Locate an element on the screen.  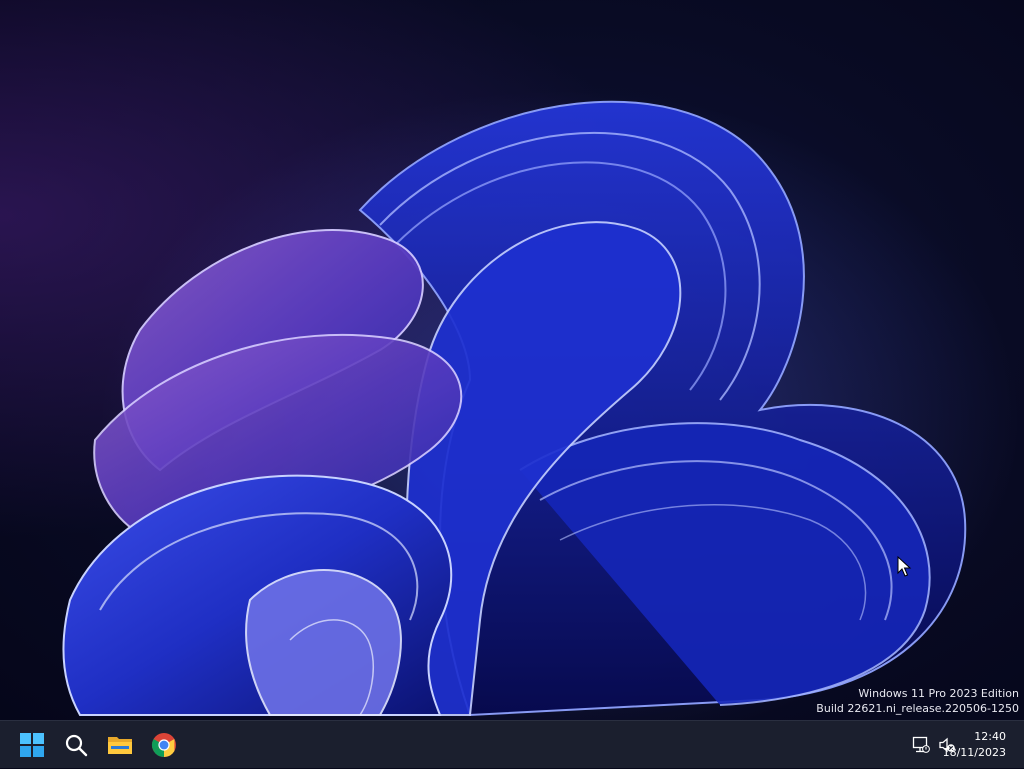
clock-date: 18/11/2023 is located at coordinates (974, 752).